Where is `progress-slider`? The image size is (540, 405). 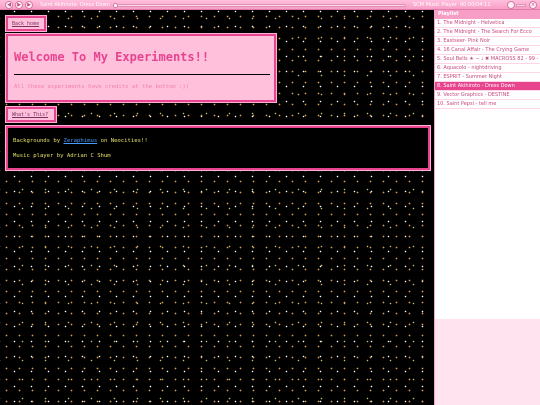
progress-slider is located at coordinates (259, 5).